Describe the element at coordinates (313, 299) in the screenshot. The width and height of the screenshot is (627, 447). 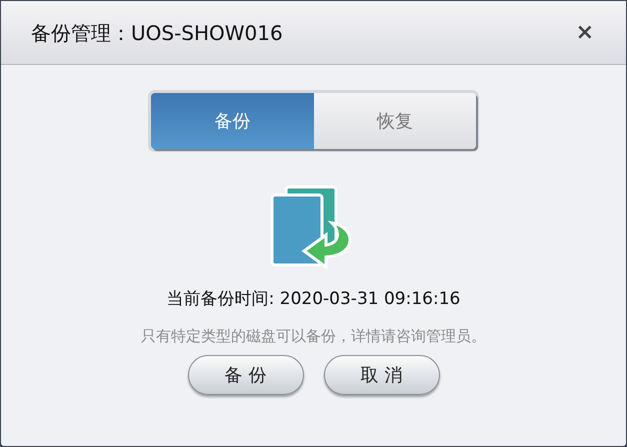
I see `backup-time: 当前备份时间: 2020-03-31 09:16:16` at that location.